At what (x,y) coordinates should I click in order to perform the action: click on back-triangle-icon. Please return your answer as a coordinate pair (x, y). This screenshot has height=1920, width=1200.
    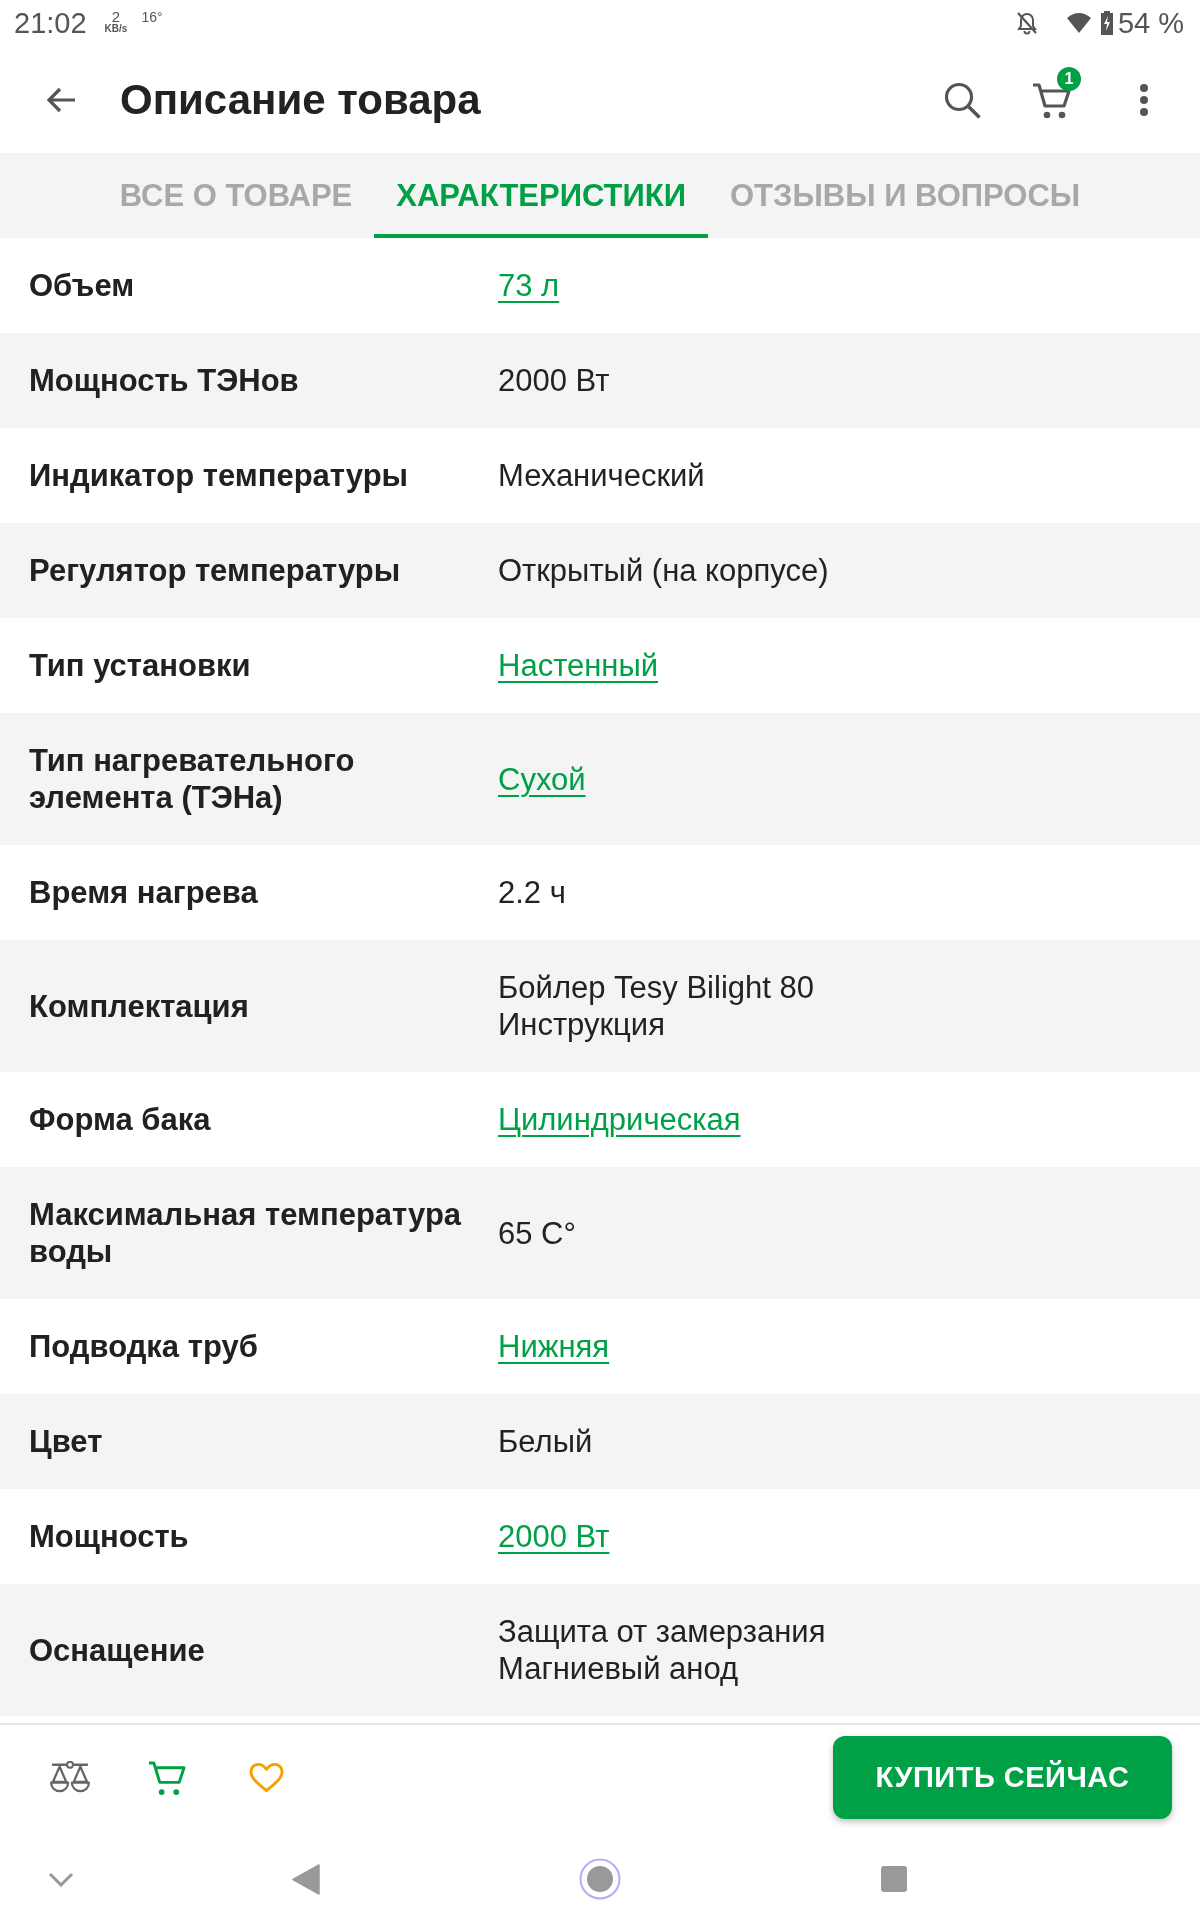
    Looking at the image, I should click on (306, 1879).